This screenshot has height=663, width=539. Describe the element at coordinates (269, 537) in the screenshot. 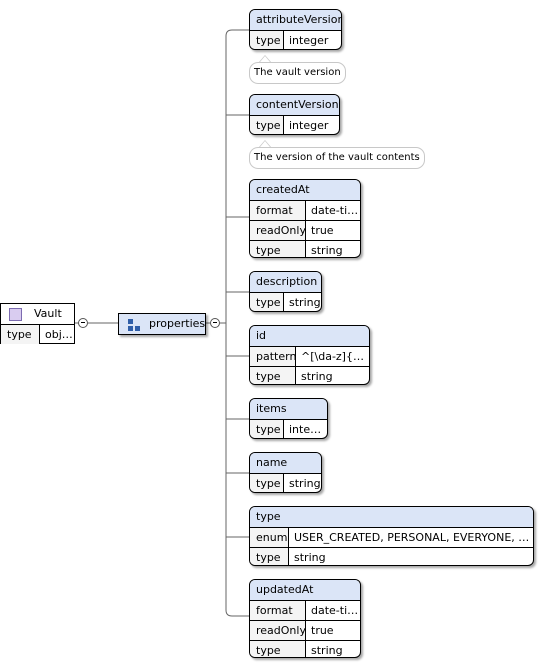

I see `row-label: enum` at that location.